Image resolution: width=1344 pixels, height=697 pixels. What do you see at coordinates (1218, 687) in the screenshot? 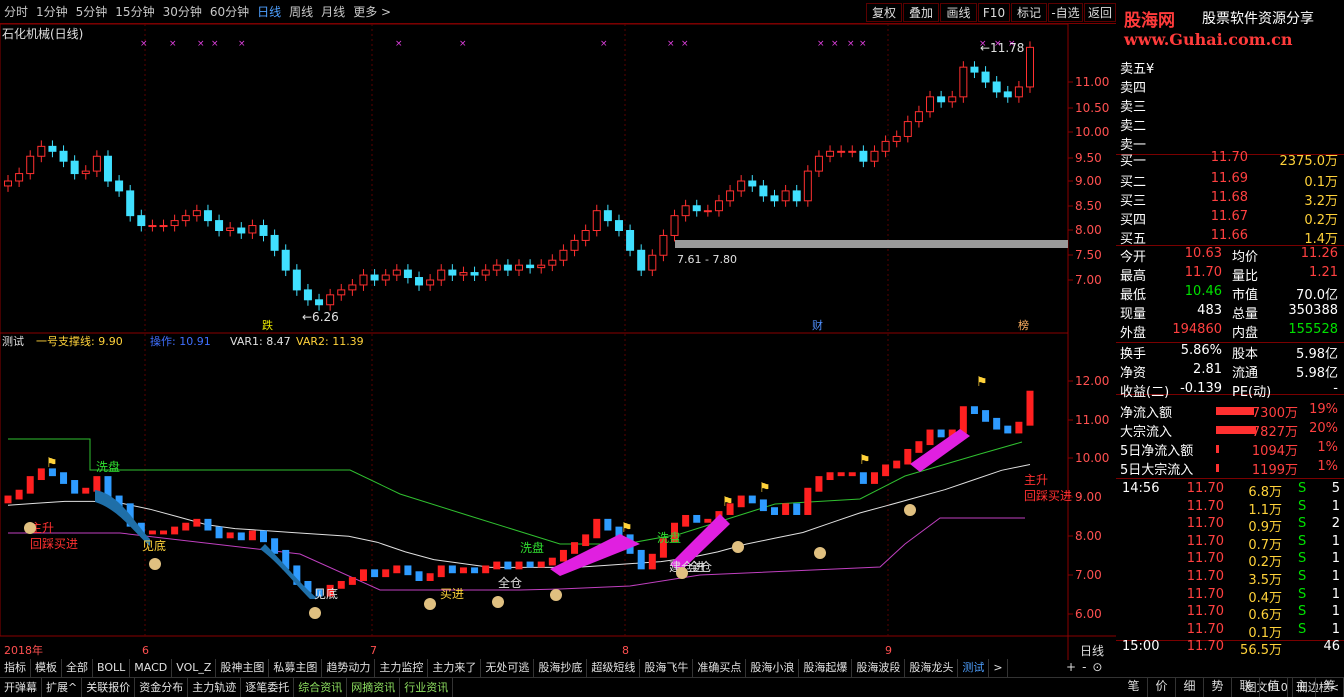
I see `side-tab-3: 势` at bounding box center [1218, 687].